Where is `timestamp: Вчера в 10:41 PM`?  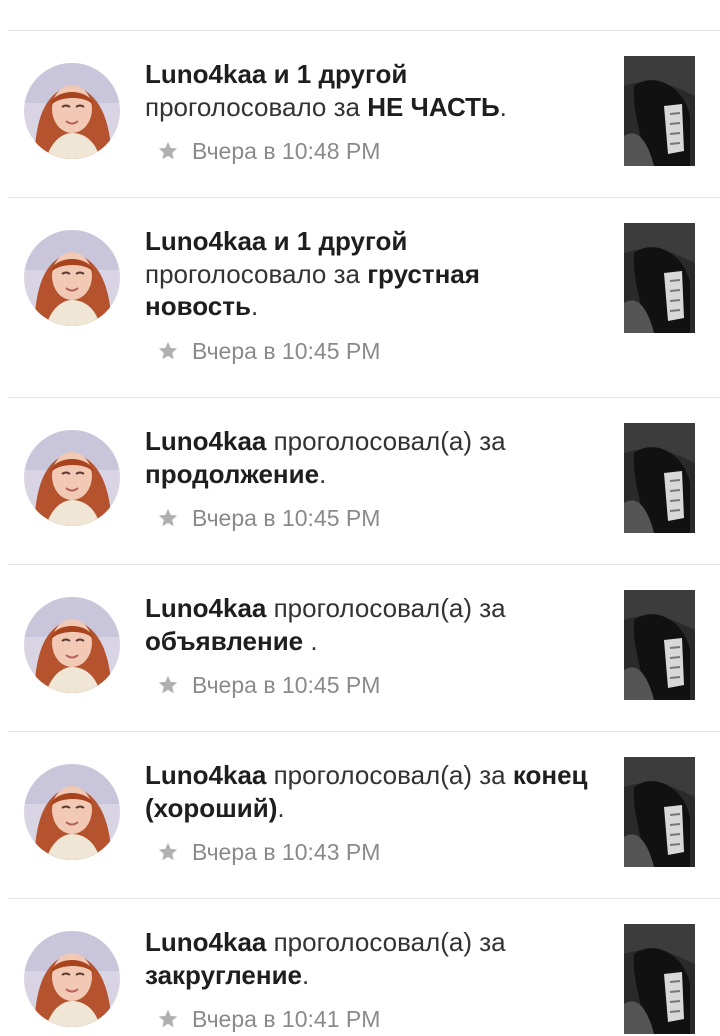
timestamp: Вчера в 10:41 PM is located at coordinates (286, 1018).